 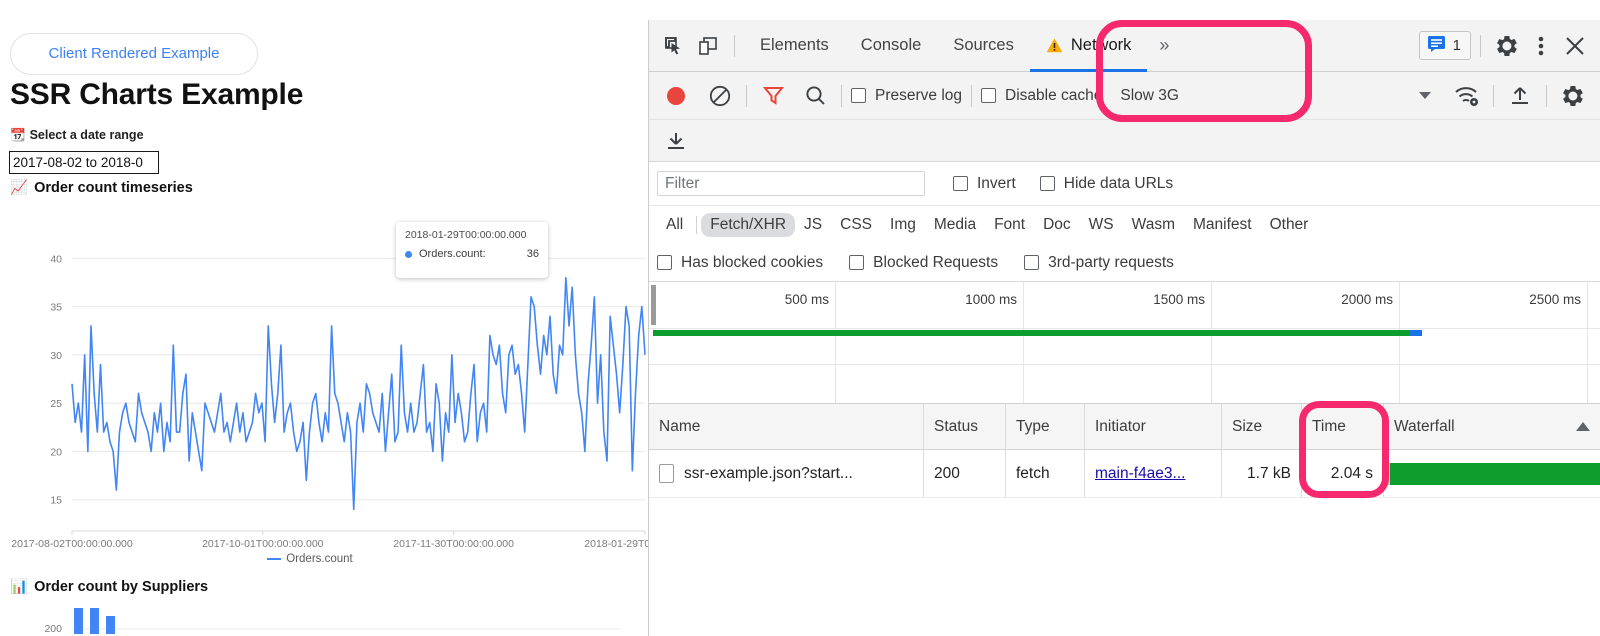 What do you see at coordinates (134, 54) in the screenshot?
I see `client-rendered-example-button: Client Rendered Example` at bounding box center [134, 54].